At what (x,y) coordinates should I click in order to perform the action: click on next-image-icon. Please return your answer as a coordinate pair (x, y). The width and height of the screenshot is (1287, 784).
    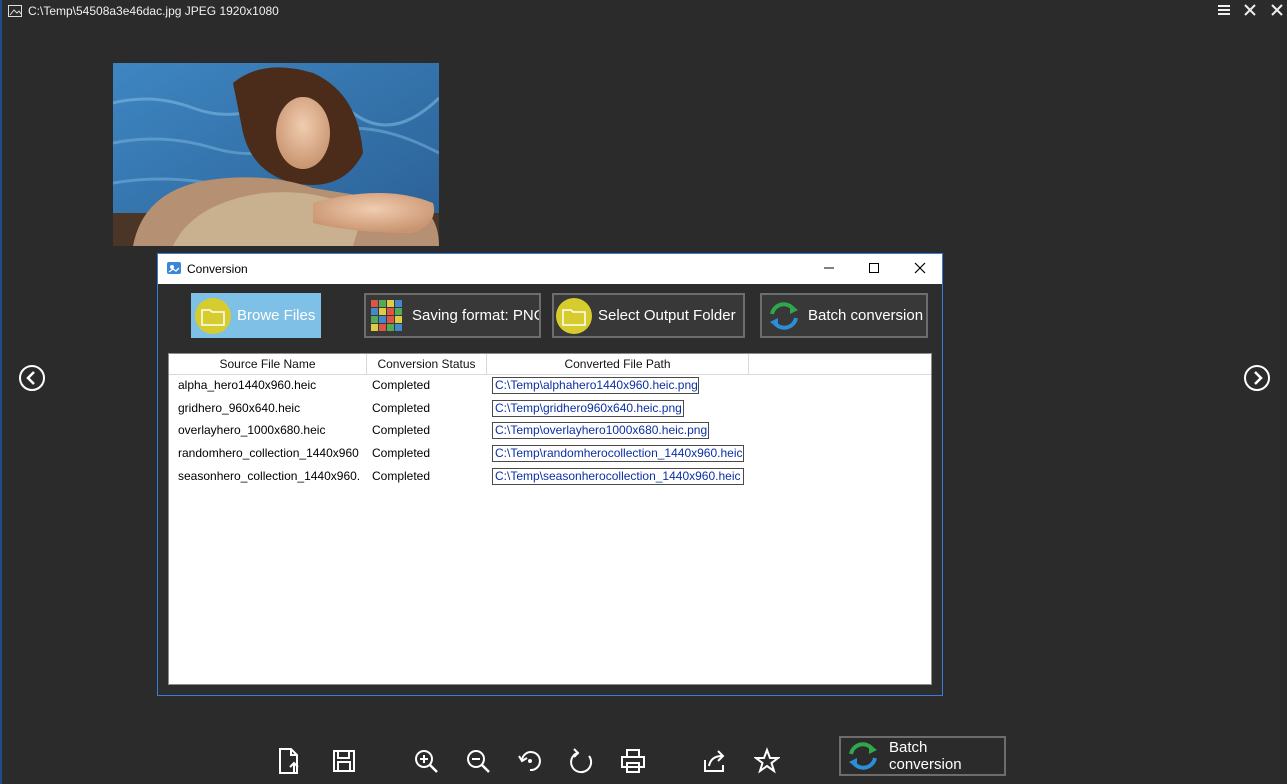
    Looking at the image, I should click on (1257, 378).